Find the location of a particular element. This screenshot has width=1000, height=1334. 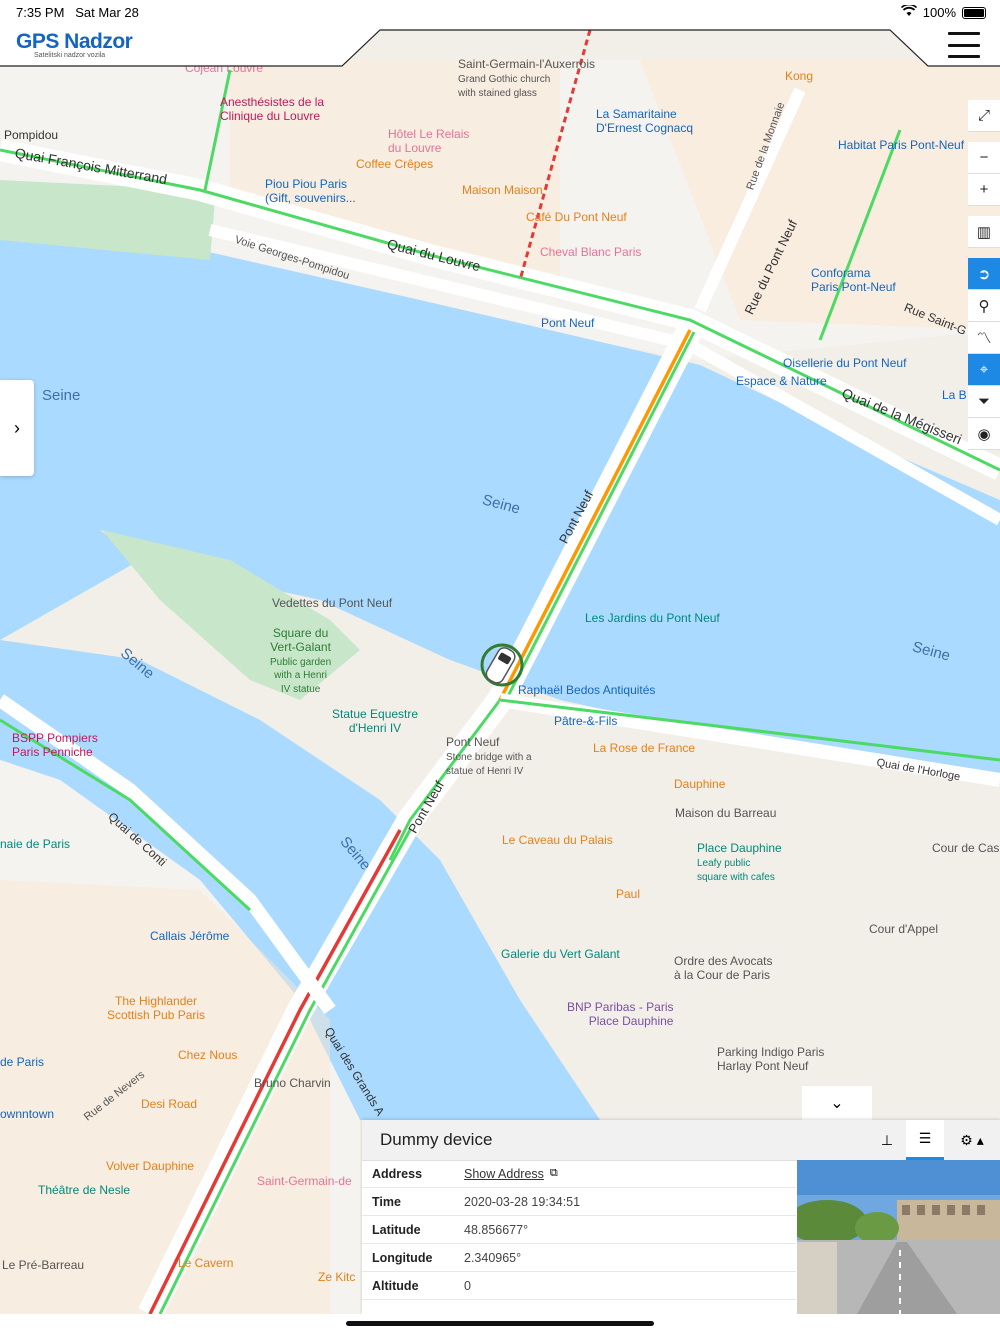

chevron-right-icon: › is located at coordinates (17, 427).